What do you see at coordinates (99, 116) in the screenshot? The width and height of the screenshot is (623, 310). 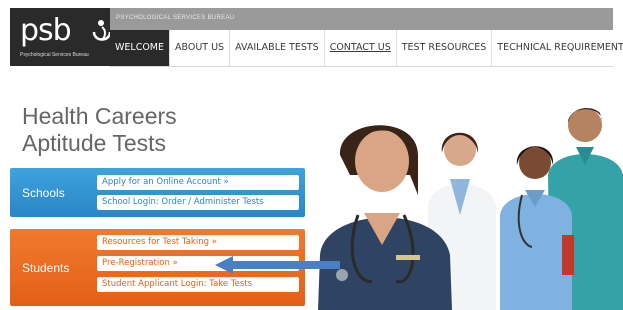 I see `page-title-line1: Health Careers` at bounding box center [99, 116].